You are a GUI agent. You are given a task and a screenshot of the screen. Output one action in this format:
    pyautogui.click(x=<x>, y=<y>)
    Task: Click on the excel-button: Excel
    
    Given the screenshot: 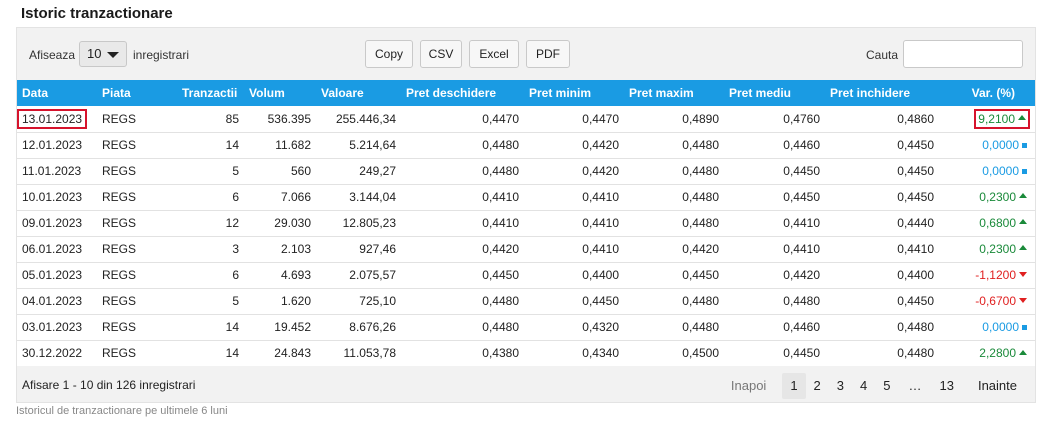 What is the action you would take?
    pyautogui.click(x=494, y=54)
    